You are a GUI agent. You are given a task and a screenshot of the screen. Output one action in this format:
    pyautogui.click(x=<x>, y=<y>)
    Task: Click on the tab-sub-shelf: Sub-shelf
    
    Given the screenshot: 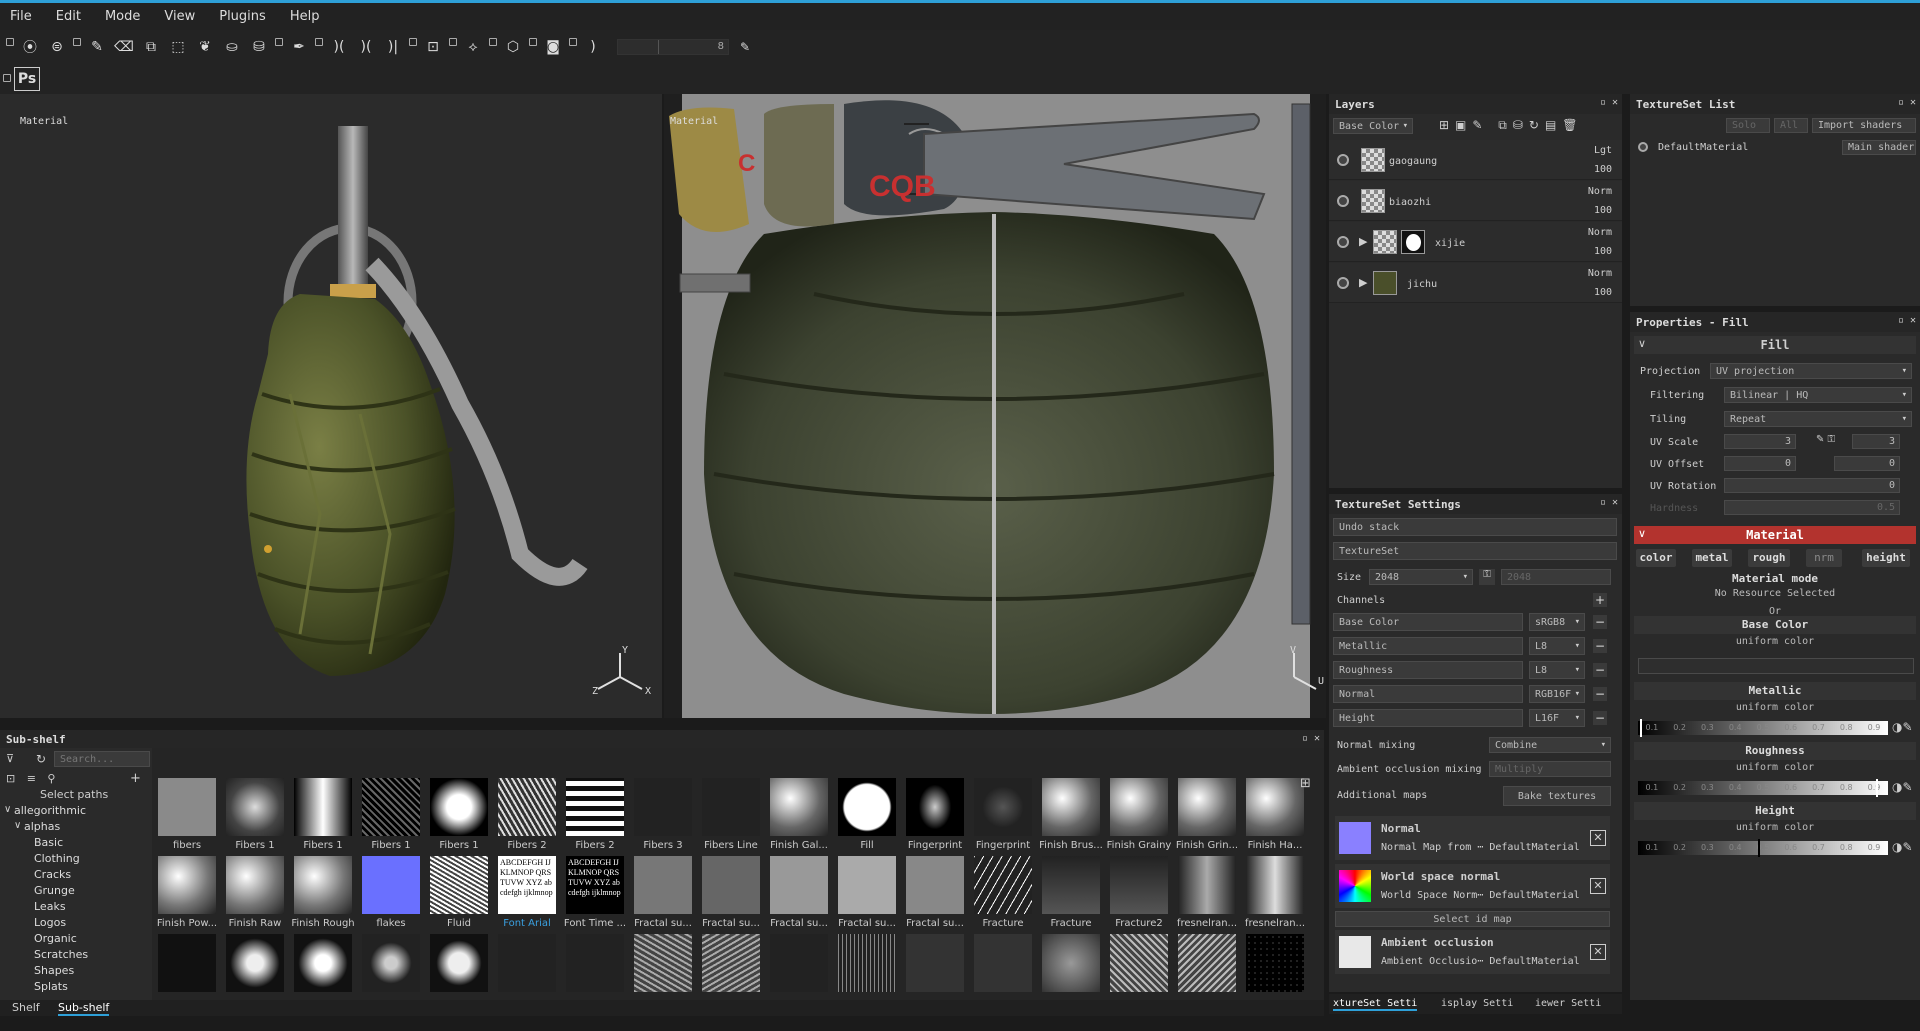 What is the action you would take?
    pyautogui.click(x=84, y=1008)
    